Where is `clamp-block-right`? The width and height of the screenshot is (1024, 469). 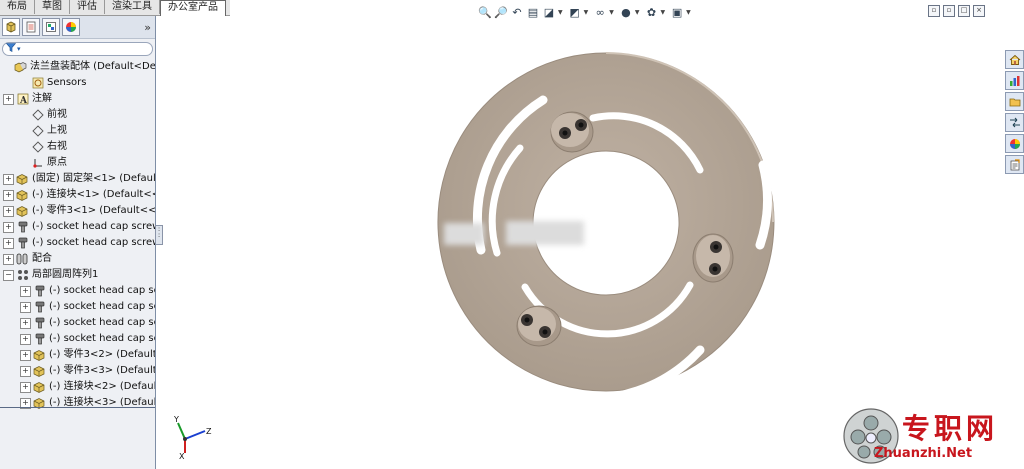 clamp-block-right is located at coordinates (713, 258).